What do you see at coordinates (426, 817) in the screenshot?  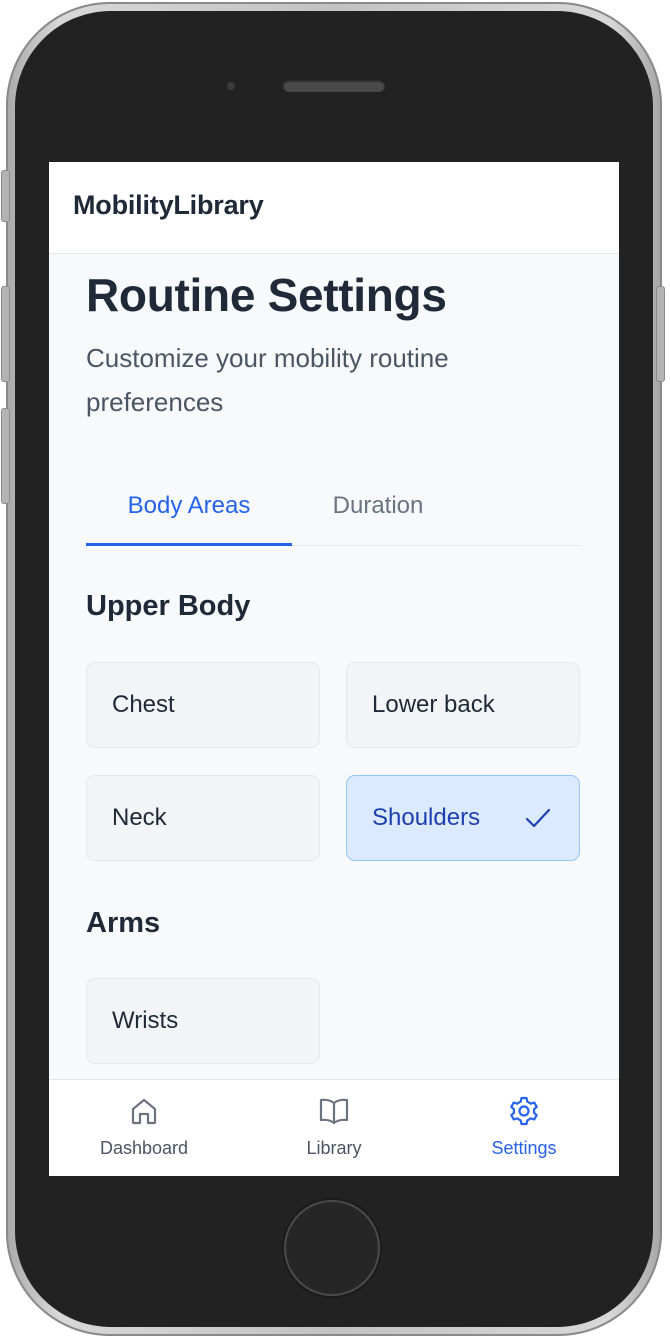 I see `option-label: Shoulders` at bounding box center [426, 817].